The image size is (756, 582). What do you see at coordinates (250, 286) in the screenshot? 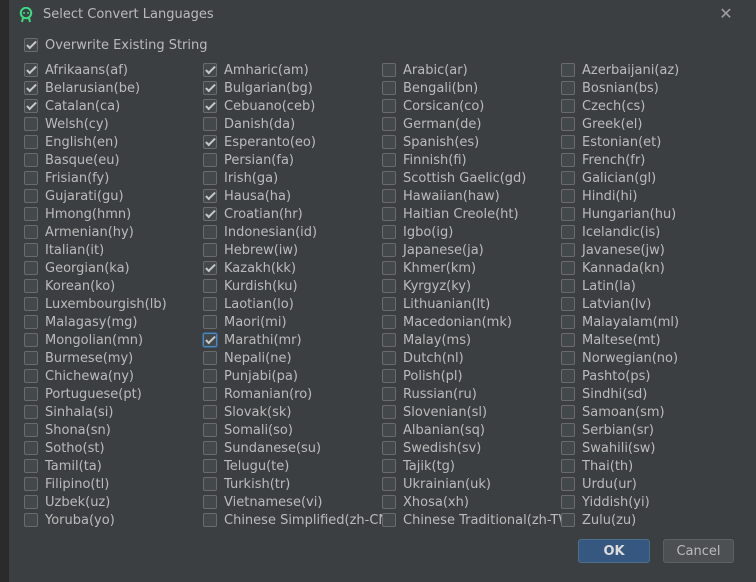
I see `language-checkbox-kurdish-ku: Kurdish(ku)` at bounding box center [250, 286].